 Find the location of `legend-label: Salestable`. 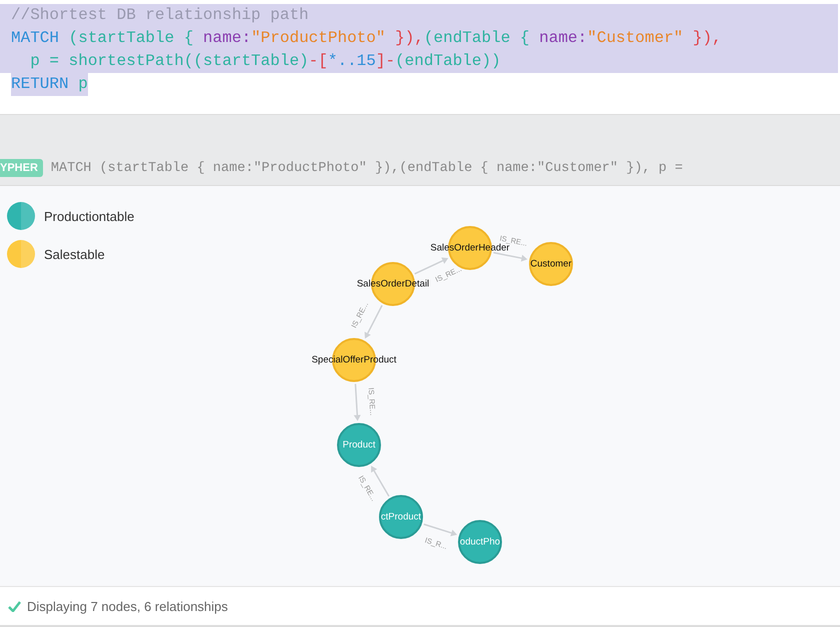

legend-label: Salestable is located at coordinates (74, 254).